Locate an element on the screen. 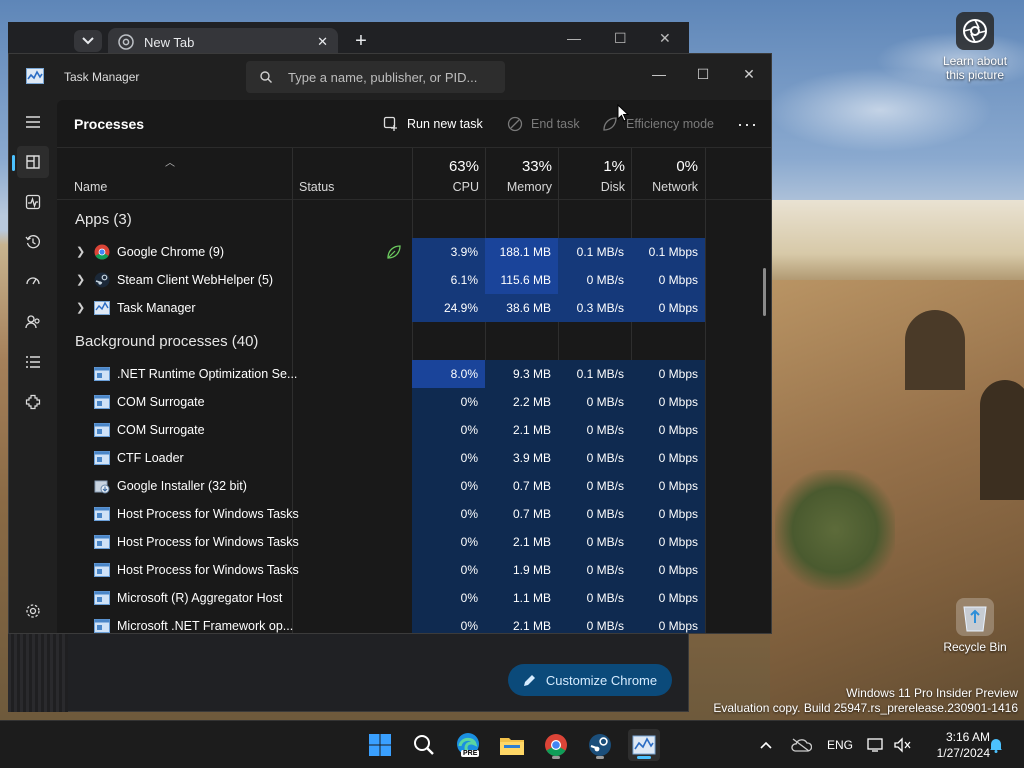 This screenshot has height=768, width=1024. memory-total: 33% is located at coordinates (536, 166).